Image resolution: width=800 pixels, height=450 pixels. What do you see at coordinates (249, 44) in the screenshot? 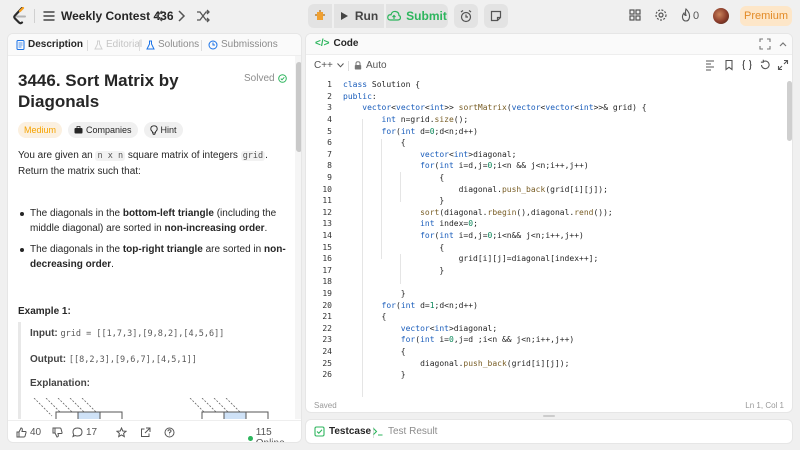
I see `tab-submissions-label: Submissions` at bounding box center [249, 44].